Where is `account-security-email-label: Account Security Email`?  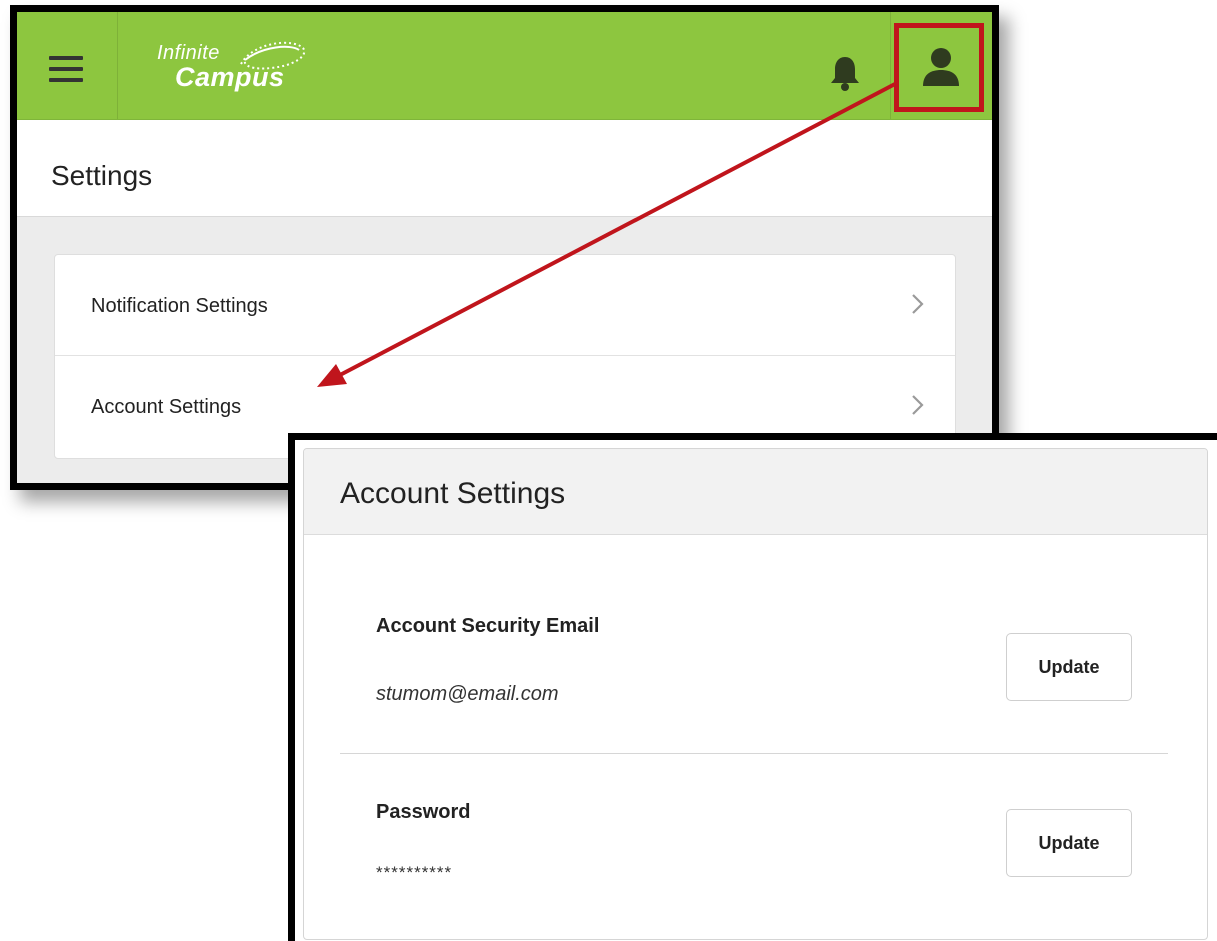 account-security-email-label: Account Security Email is located at coordinates (488, 626).